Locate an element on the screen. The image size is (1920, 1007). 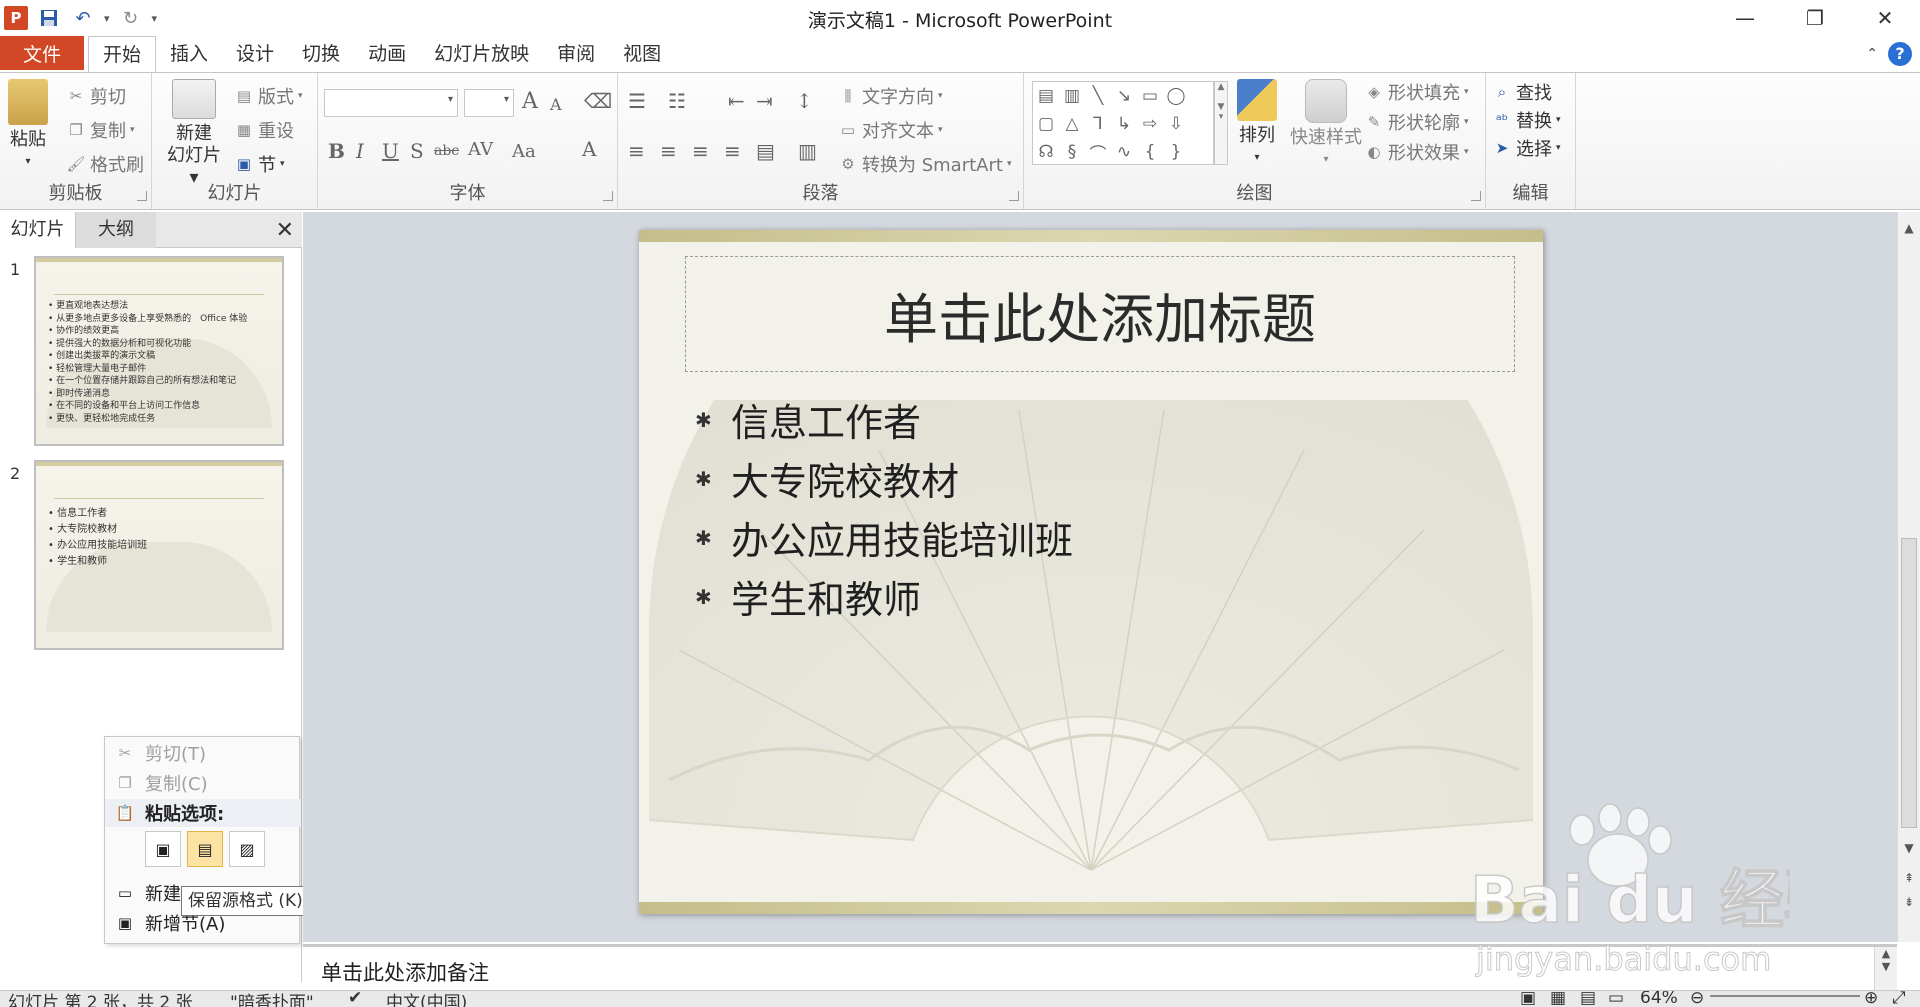
elbow-arrow-shape-icon: ↳ is located at coordinates (1124, 124).